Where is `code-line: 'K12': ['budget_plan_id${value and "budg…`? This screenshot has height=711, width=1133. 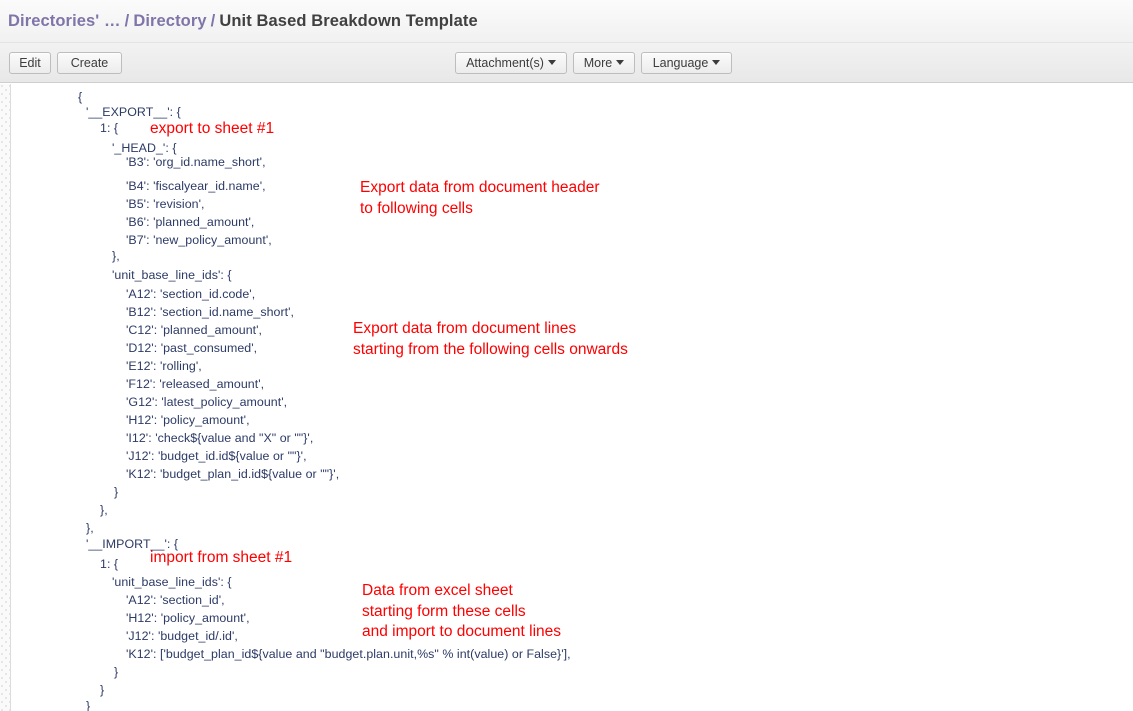
code-line: 'K12': ['budget_plan_id${value and "budg… is located at coordinates (348, 654).